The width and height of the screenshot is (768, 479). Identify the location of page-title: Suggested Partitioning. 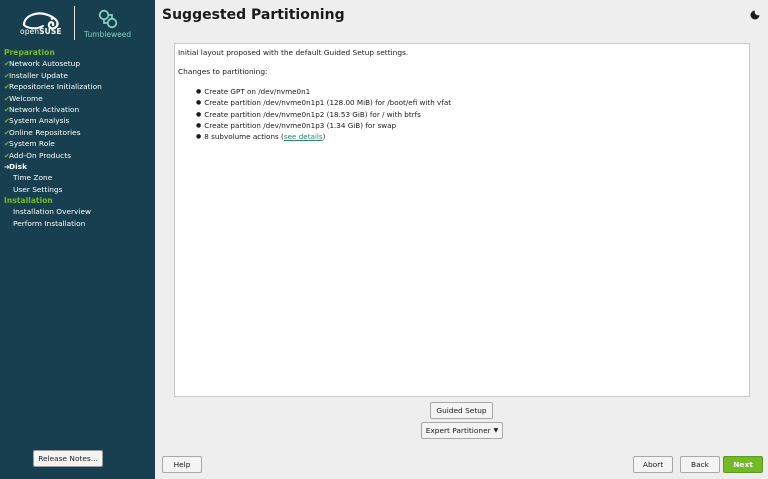
(253, 15).